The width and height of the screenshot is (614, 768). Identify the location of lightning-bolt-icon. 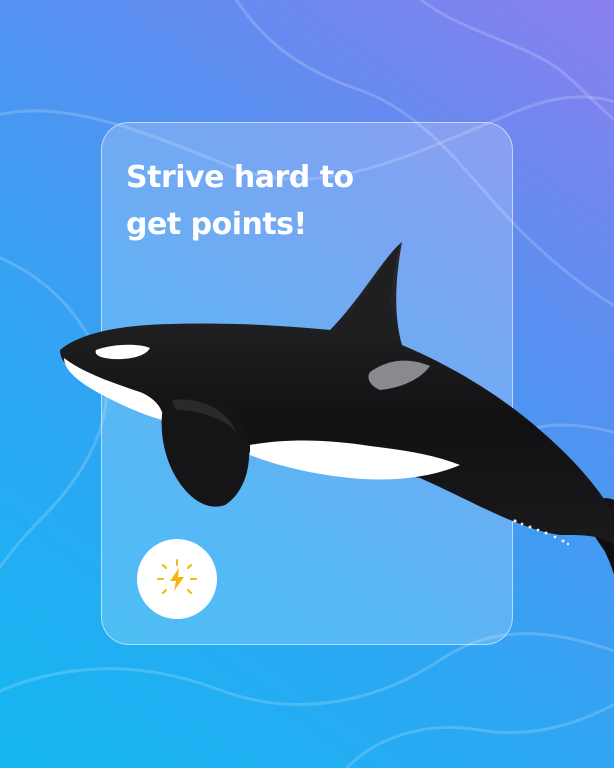
(177, 576).